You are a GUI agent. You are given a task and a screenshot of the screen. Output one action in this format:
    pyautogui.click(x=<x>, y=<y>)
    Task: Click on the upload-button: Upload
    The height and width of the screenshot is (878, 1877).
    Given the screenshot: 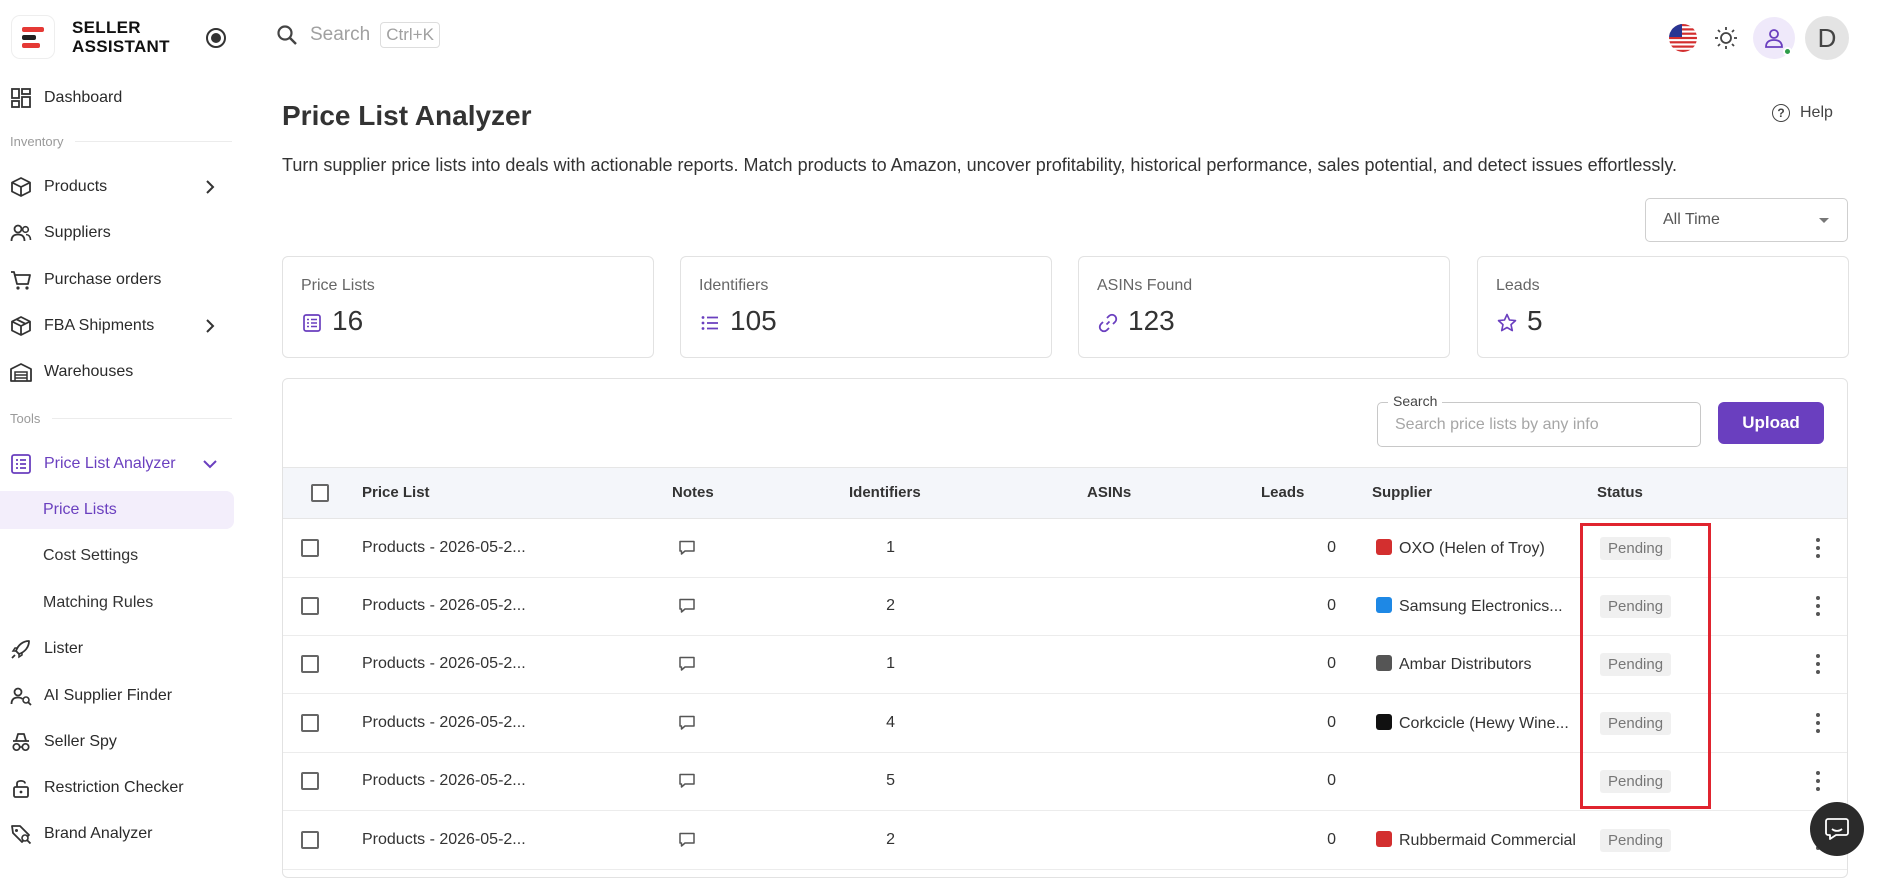 What is the action you would take?
    pyautogui.click(x=1771, y=423)
    